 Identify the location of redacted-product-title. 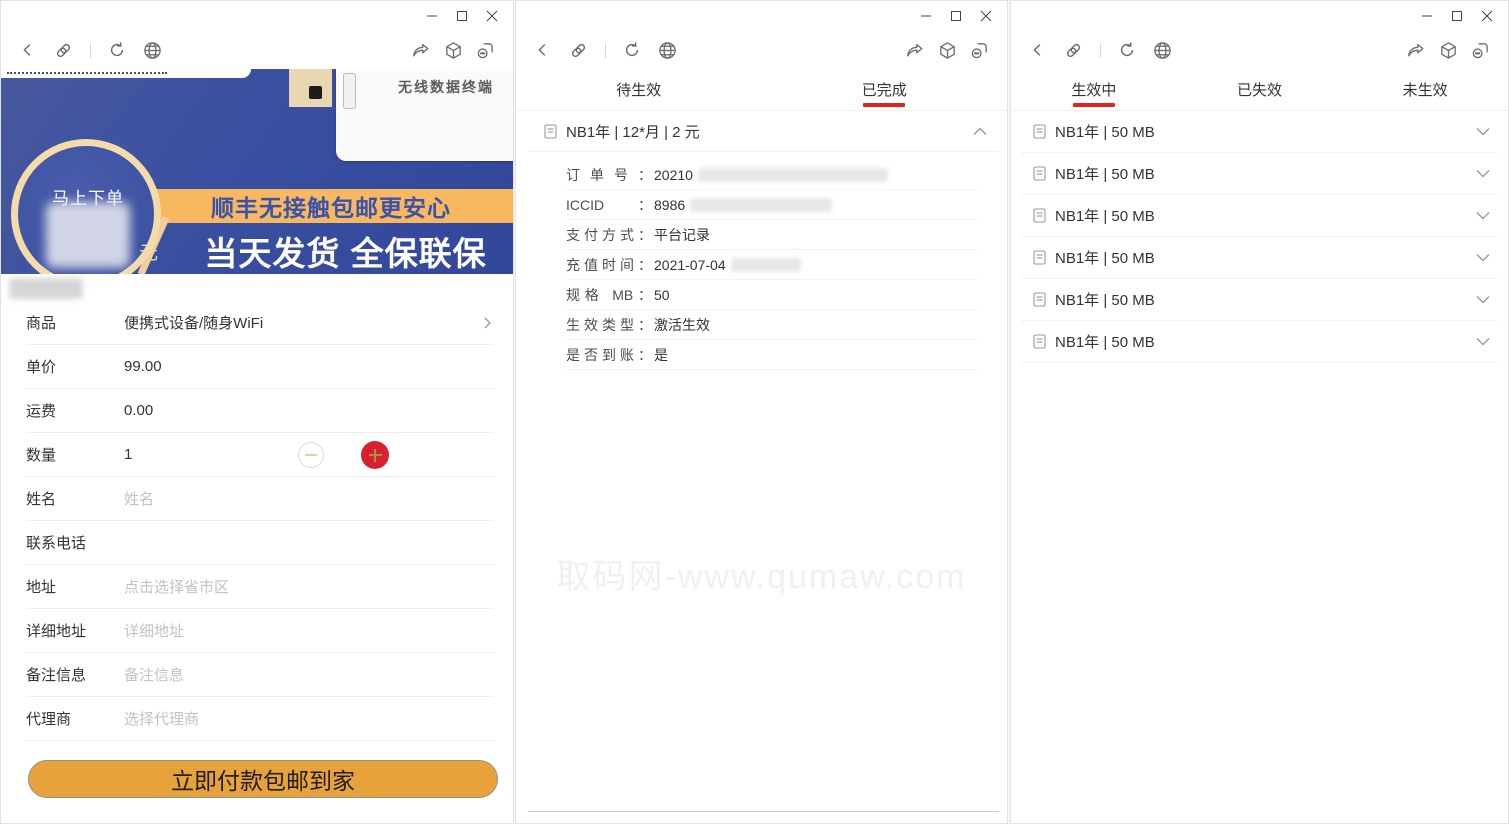
(46, 288).